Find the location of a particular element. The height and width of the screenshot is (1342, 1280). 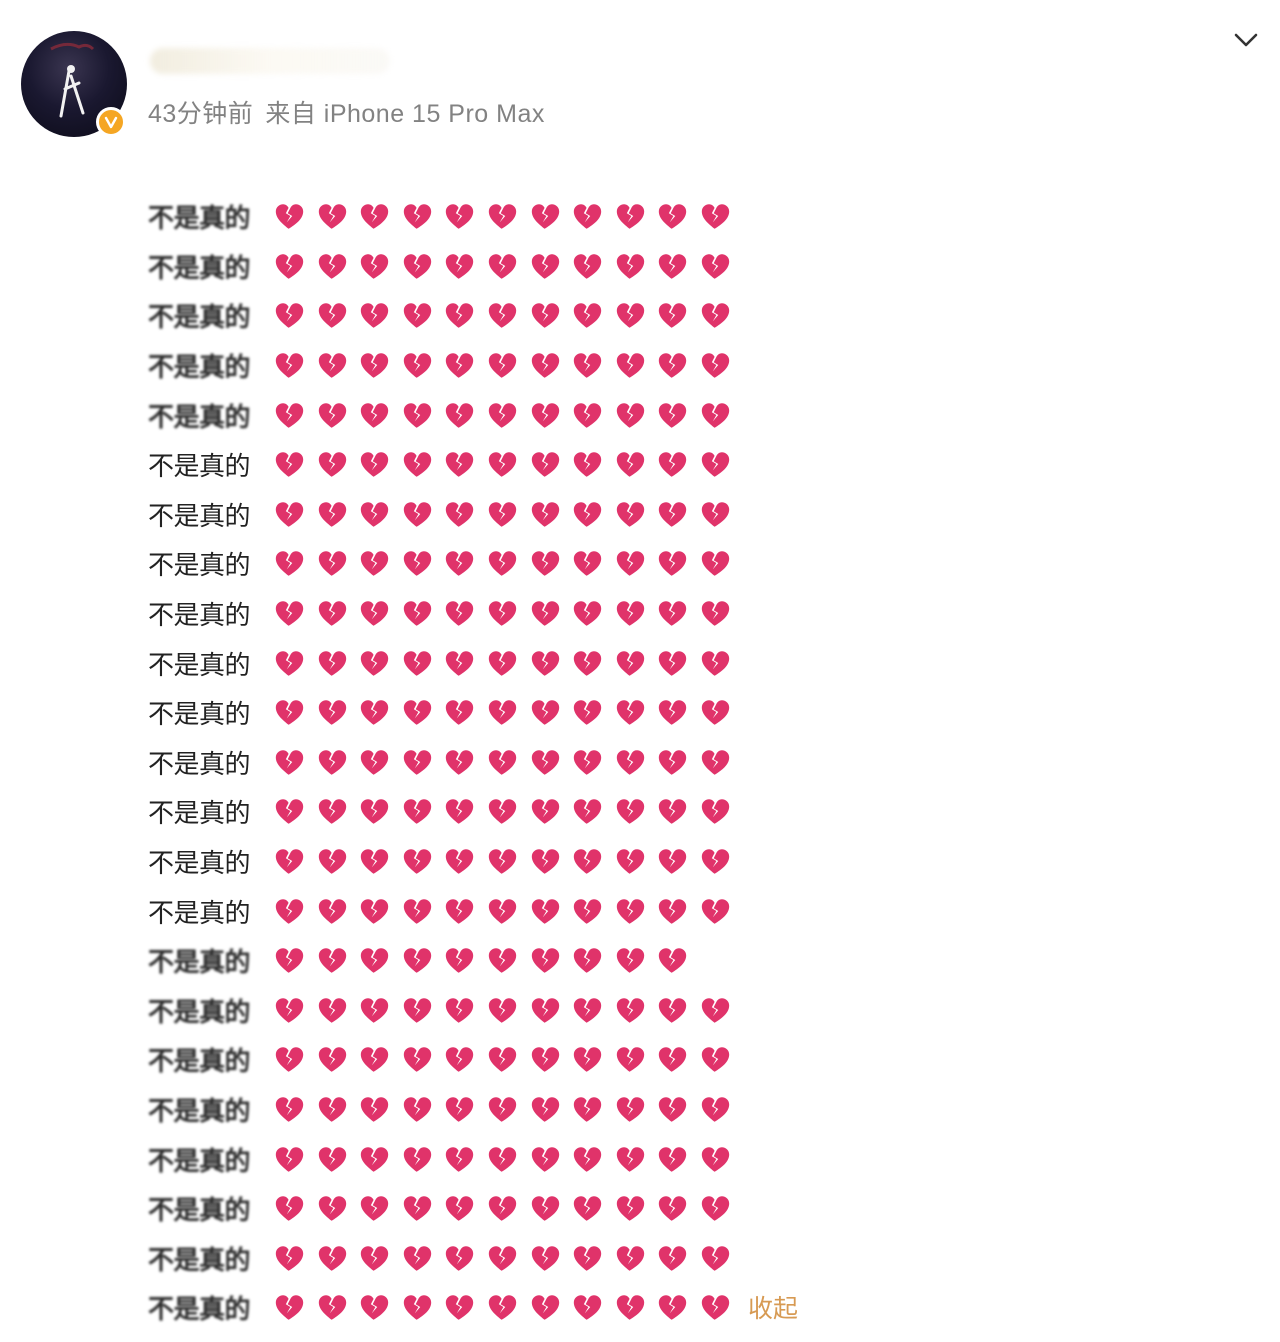

chevron-down-icon is located at coordinates (1246, 40).